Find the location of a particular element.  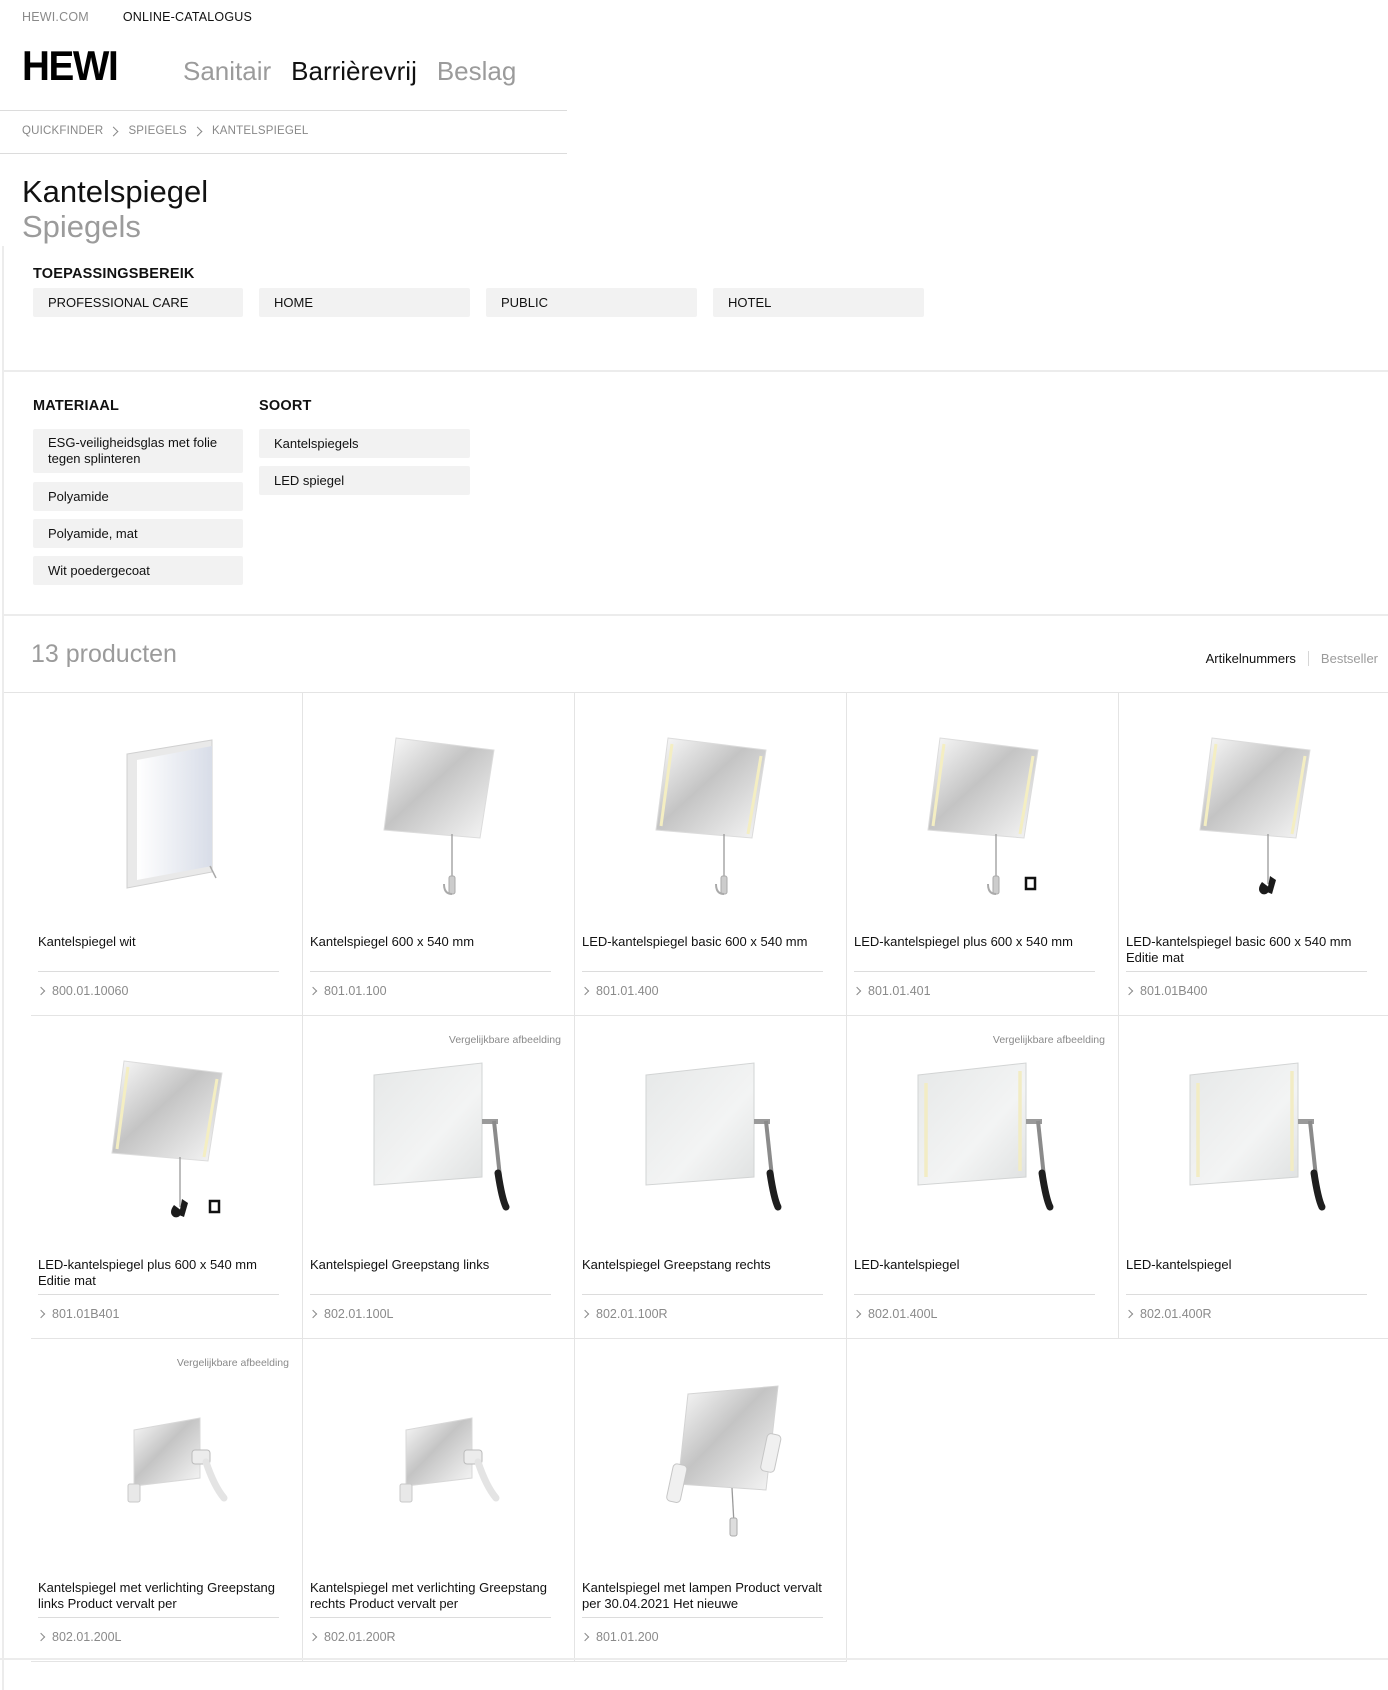

article-number-text: 800.01.10060 is located at coordinates (90, 991).